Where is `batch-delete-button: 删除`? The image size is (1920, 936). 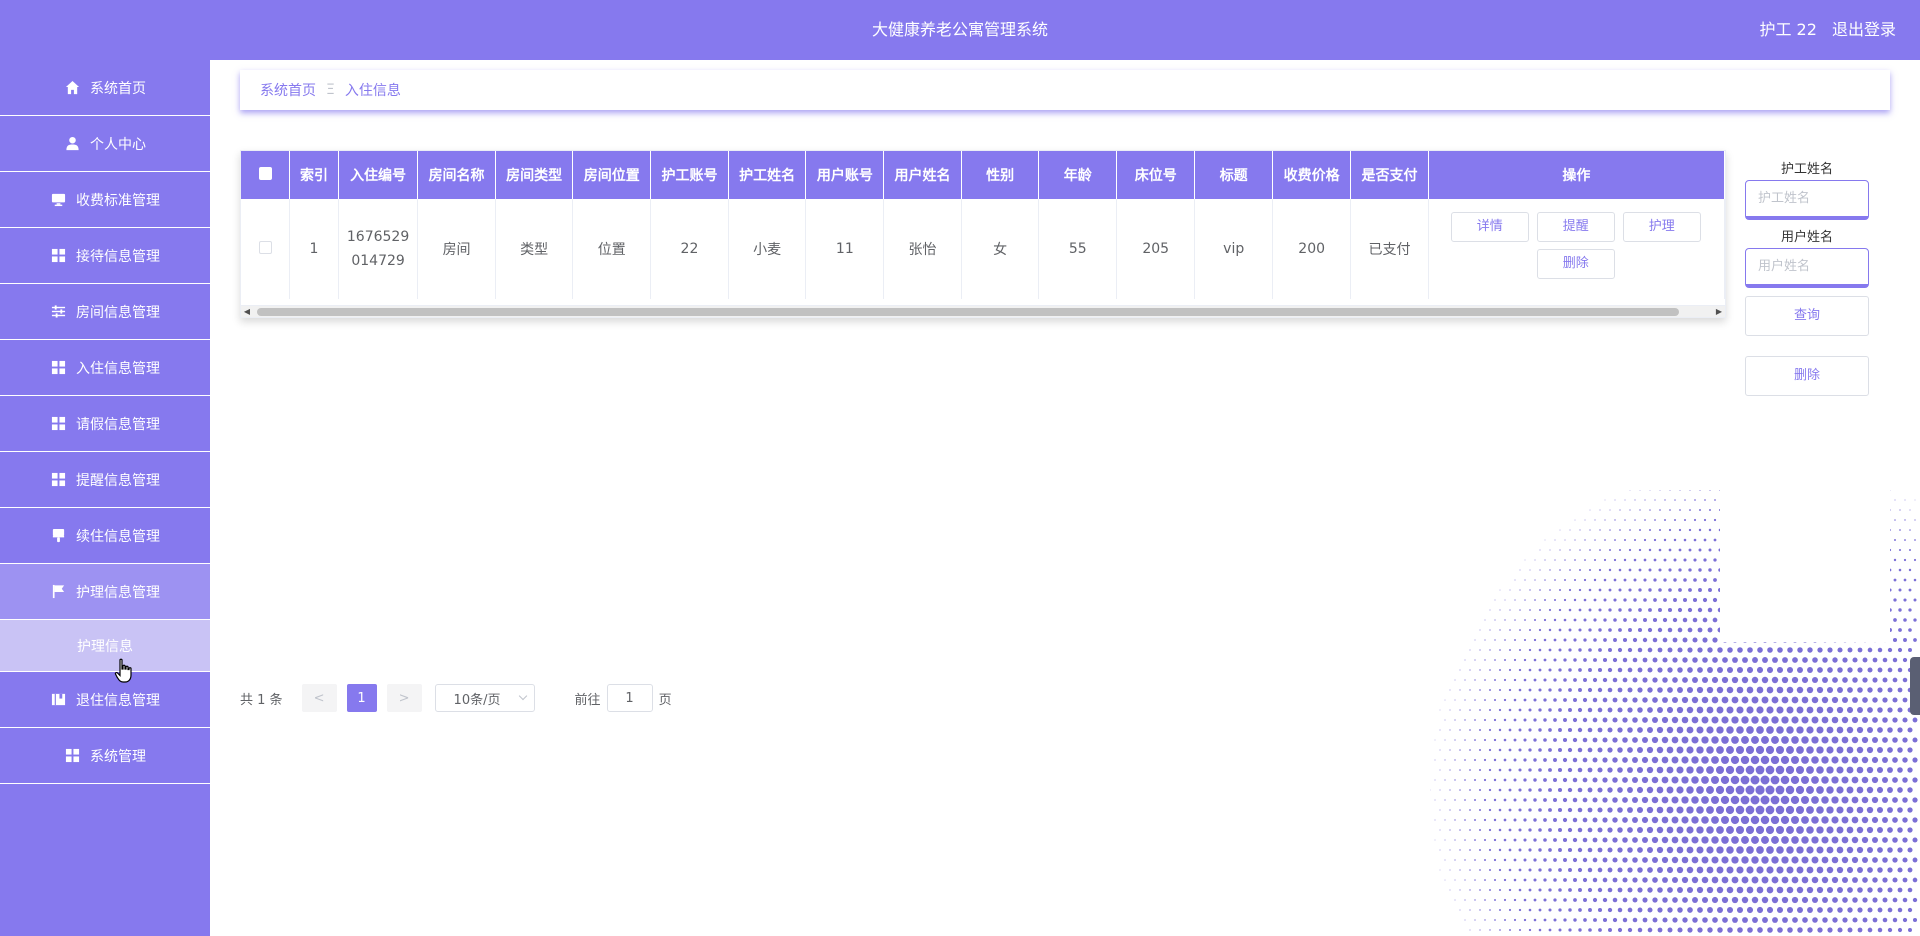 batch-delete-button: 删除 is located at coordinates (1807, 376).